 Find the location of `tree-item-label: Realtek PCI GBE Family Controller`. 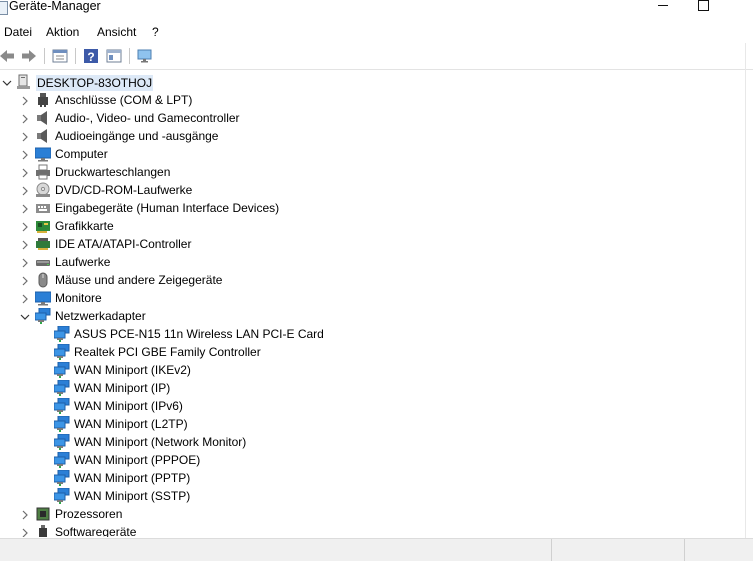

tree-item-label: Realtek PCI GBE Family Controller is located at coordinates (167, 352).